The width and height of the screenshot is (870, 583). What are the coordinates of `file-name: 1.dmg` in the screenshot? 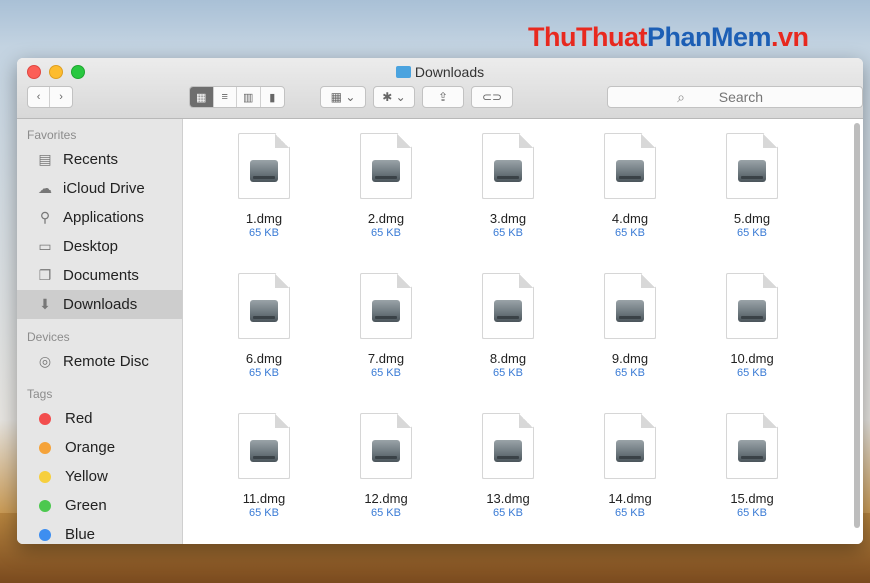 It's located at (264, 218).